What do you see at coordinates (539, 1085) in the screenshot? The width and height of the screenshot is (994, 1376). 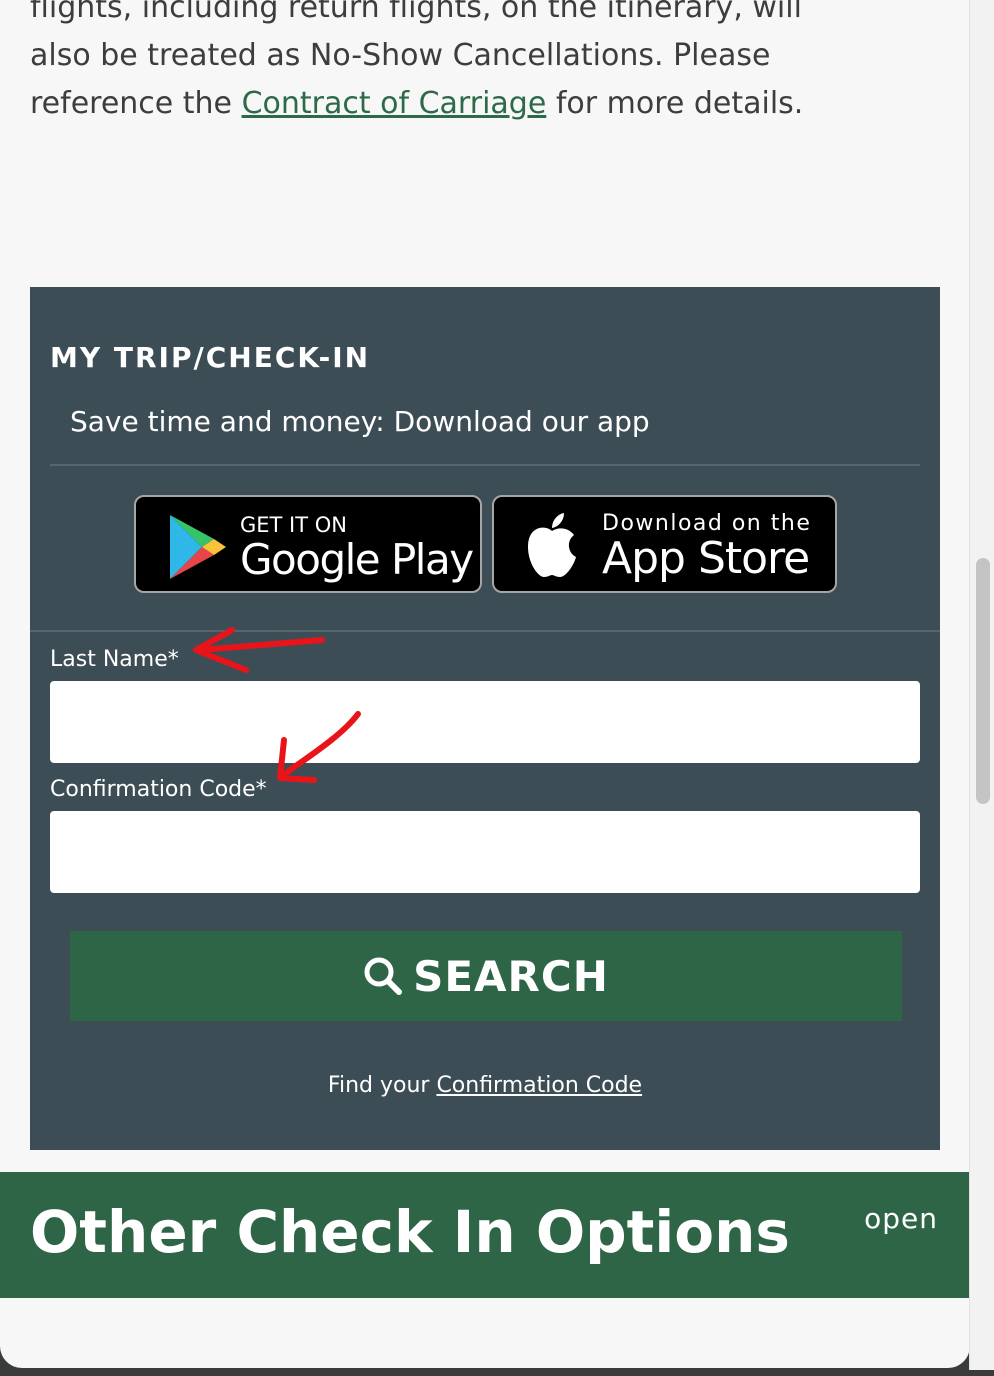 I see `find-confirmation-code-link: Confirmation Code` at bounding box center [539, 1085].